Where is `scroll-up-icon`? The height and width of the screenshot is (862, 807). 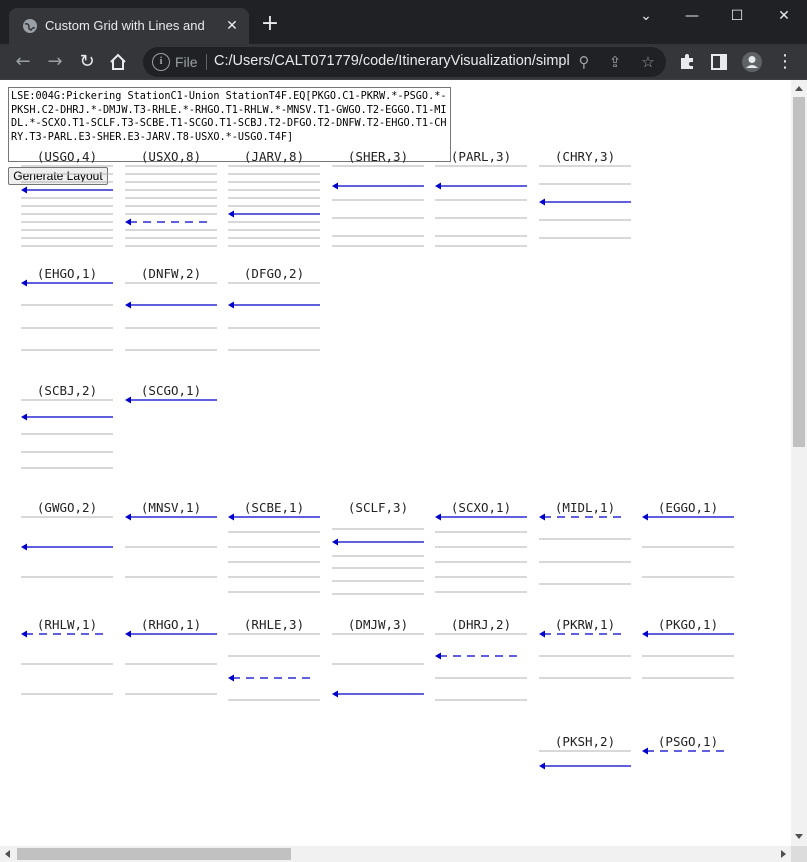
scroll-up-icon is located at coordinates (799, 88).